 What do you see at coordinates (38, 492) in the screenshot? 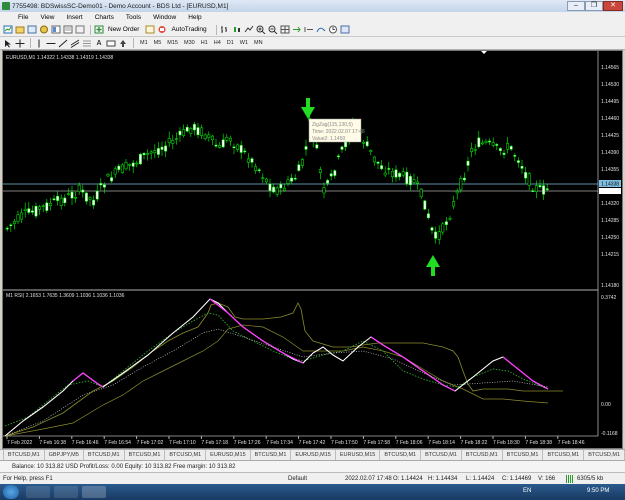
I see `explorer-taskbar-icon` at bounding box center [38, 492].